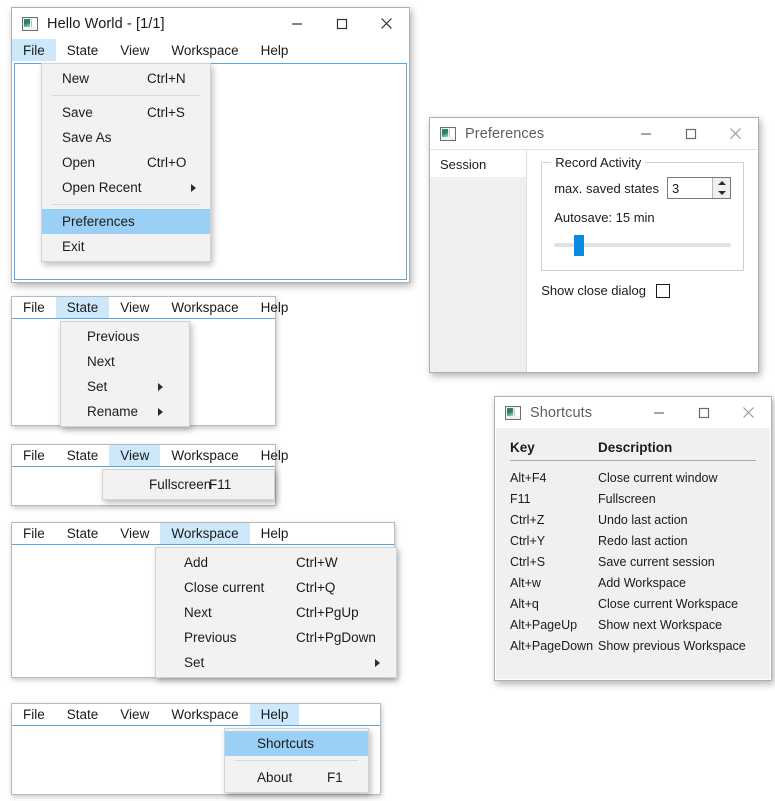 Image resolution: width=775 pixels, height=801 pixels. Describe the element at coordinates (643, 519) in the screenshot. I see `shortcut-description: Undo last action` at that location.